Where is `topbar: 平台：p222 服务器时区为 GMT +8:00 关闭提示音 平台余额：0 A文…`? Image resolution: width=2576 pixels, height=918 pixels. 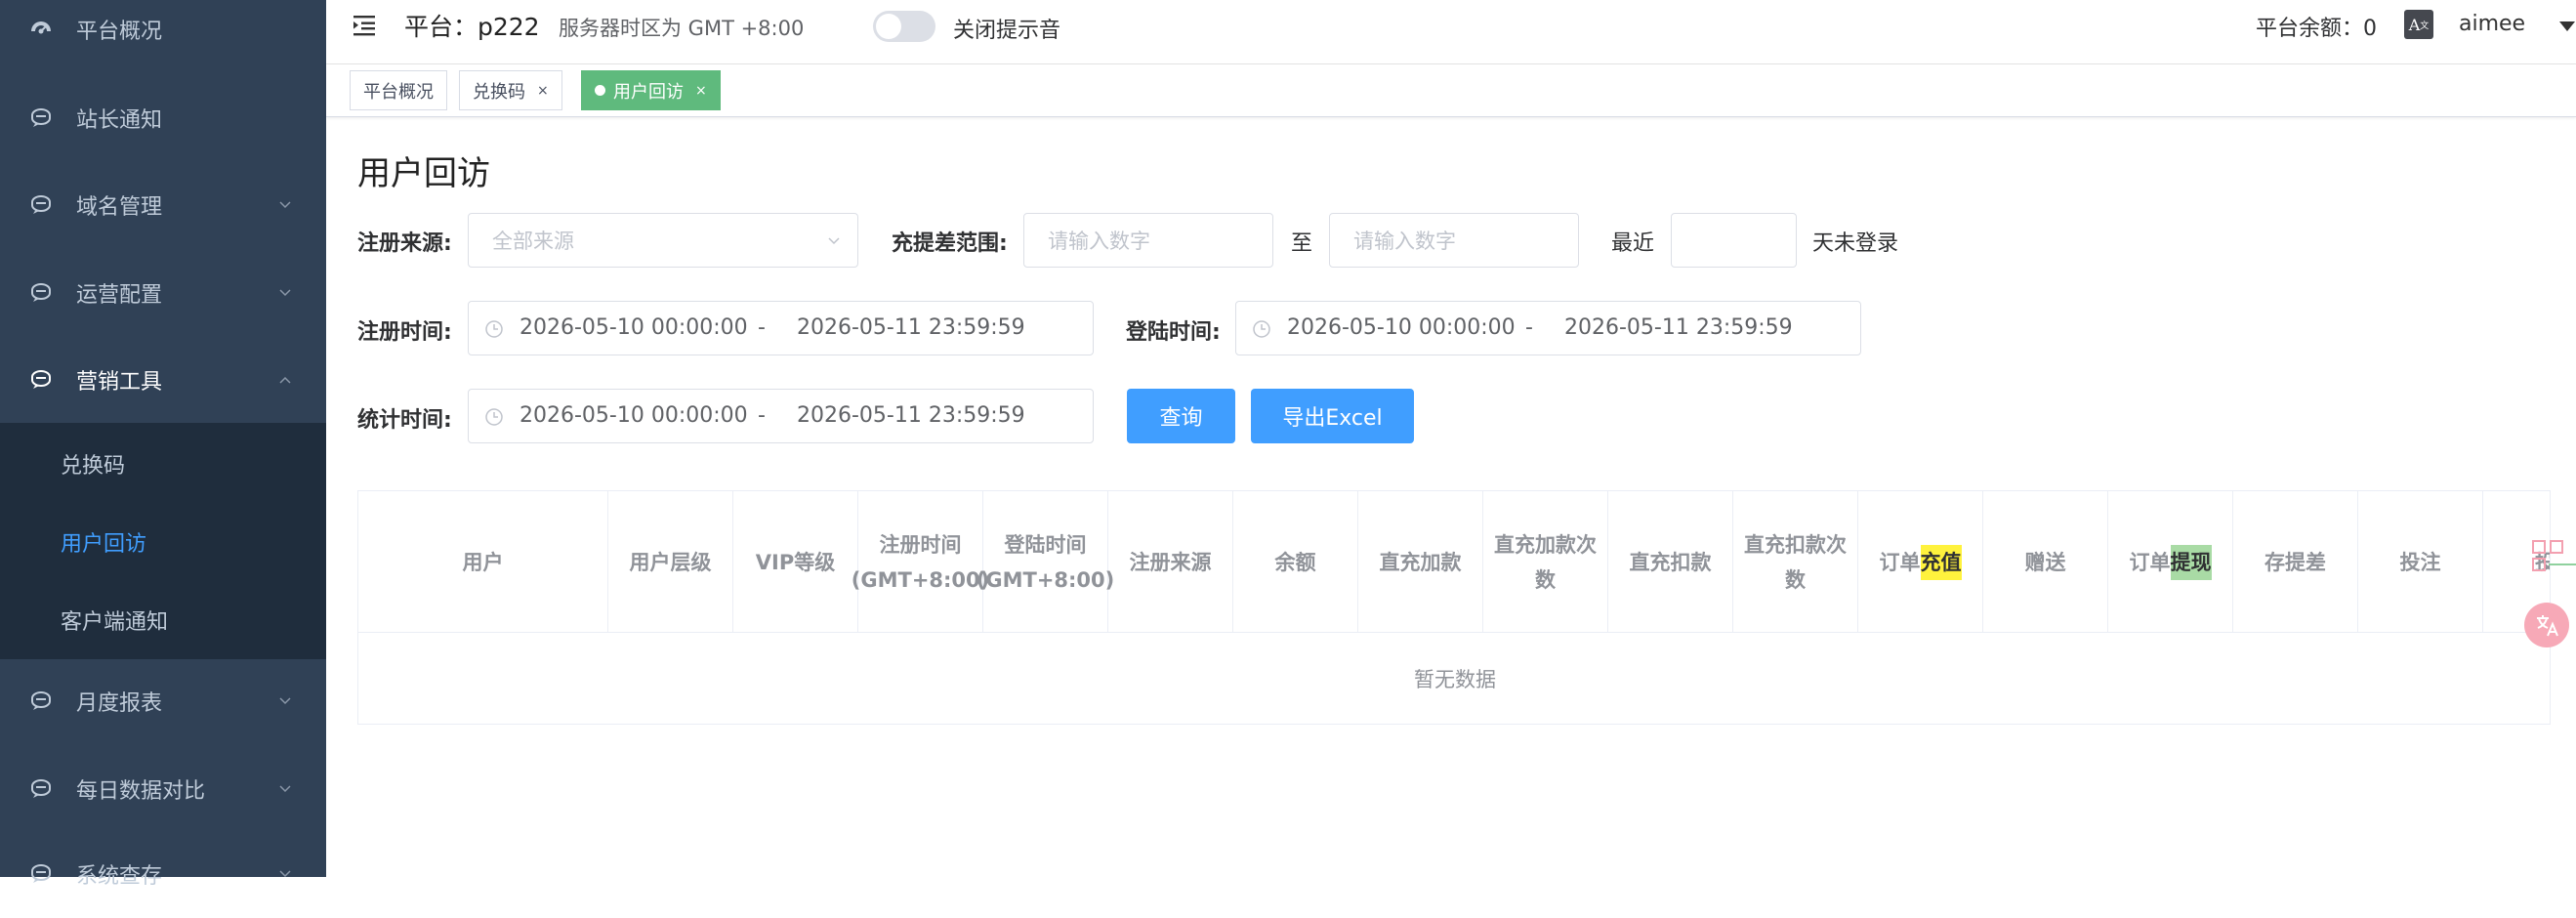
topbar: 平台：p222 服务器时区为 GMT +8:00 关闭提示音 平台余额：0 A文… is located at coordinates (1451, 32).